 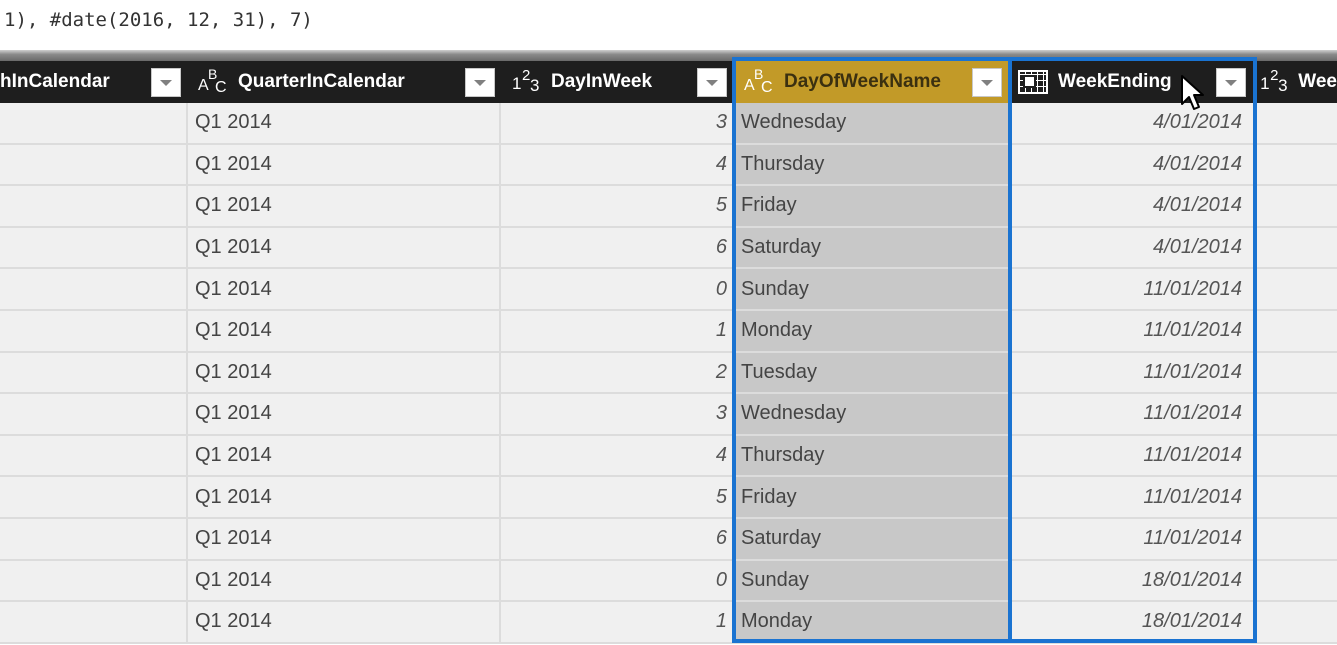 What do you see at coordinates (871, 372) in the screenshot?
I see `cell-dayofweekname: Tuesday` at bounding box center [871, 372].